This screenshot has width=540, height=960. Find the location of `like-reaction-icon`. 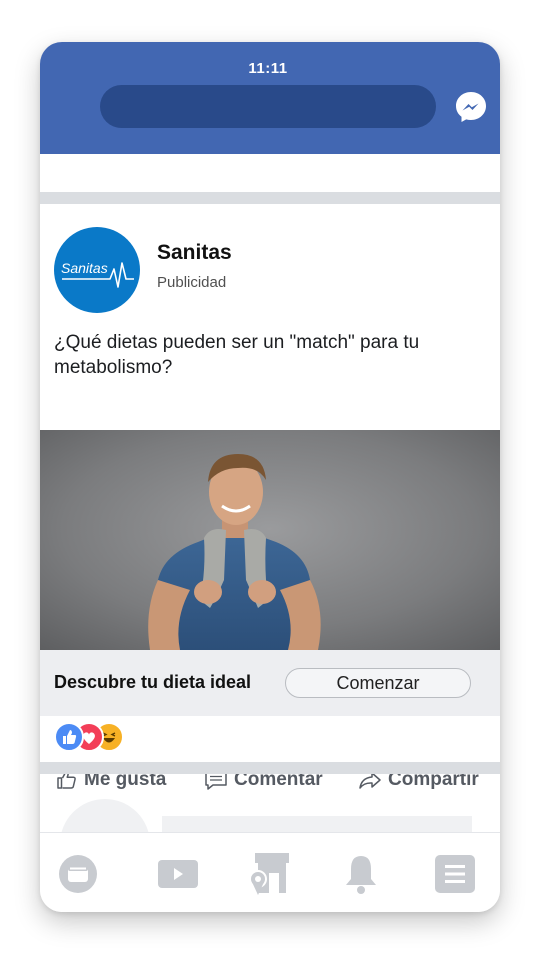

like-reaction-icon is located at coordinates (69, 737).